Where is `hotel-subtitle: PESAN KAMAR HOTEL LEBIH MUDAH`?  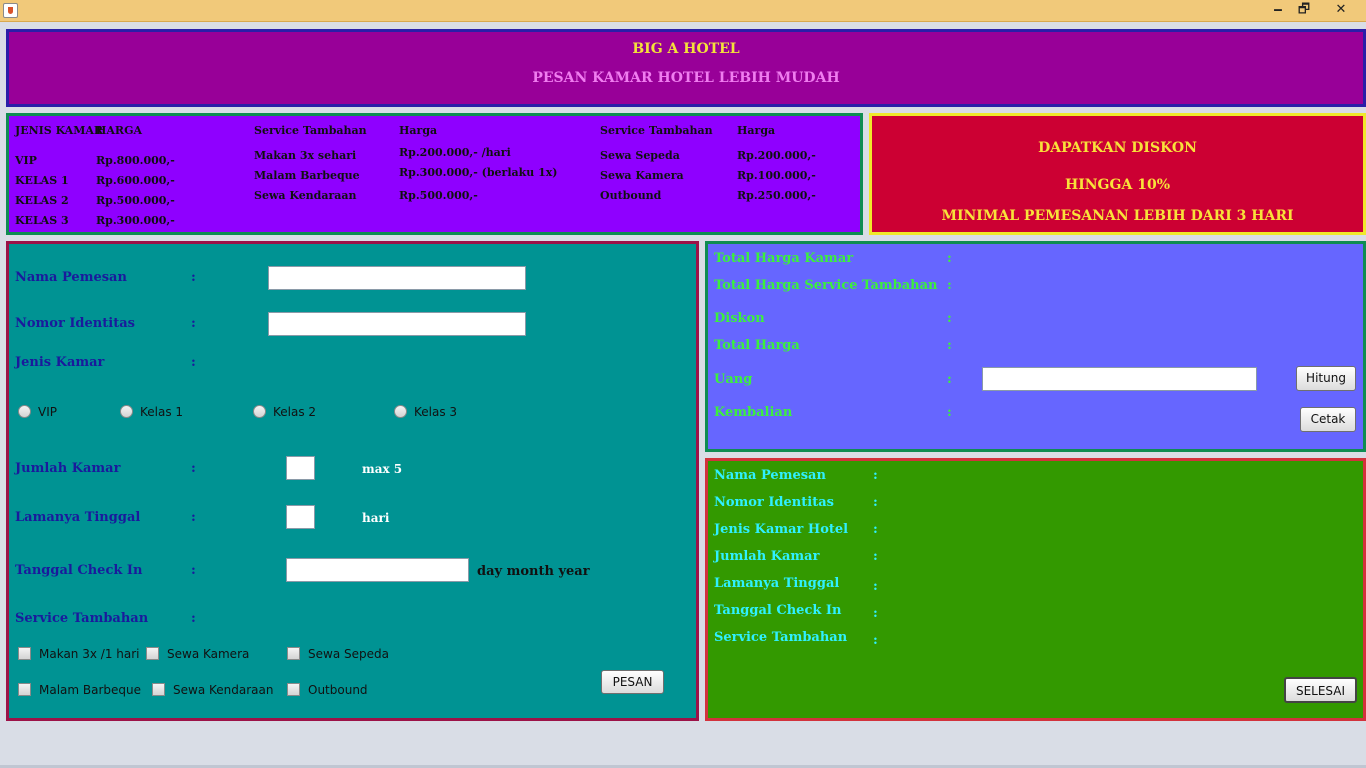
hotel-subtitle: PESAN KAMAR HOTEL LEBIH MUDAH is located at coordinates (686, 78).